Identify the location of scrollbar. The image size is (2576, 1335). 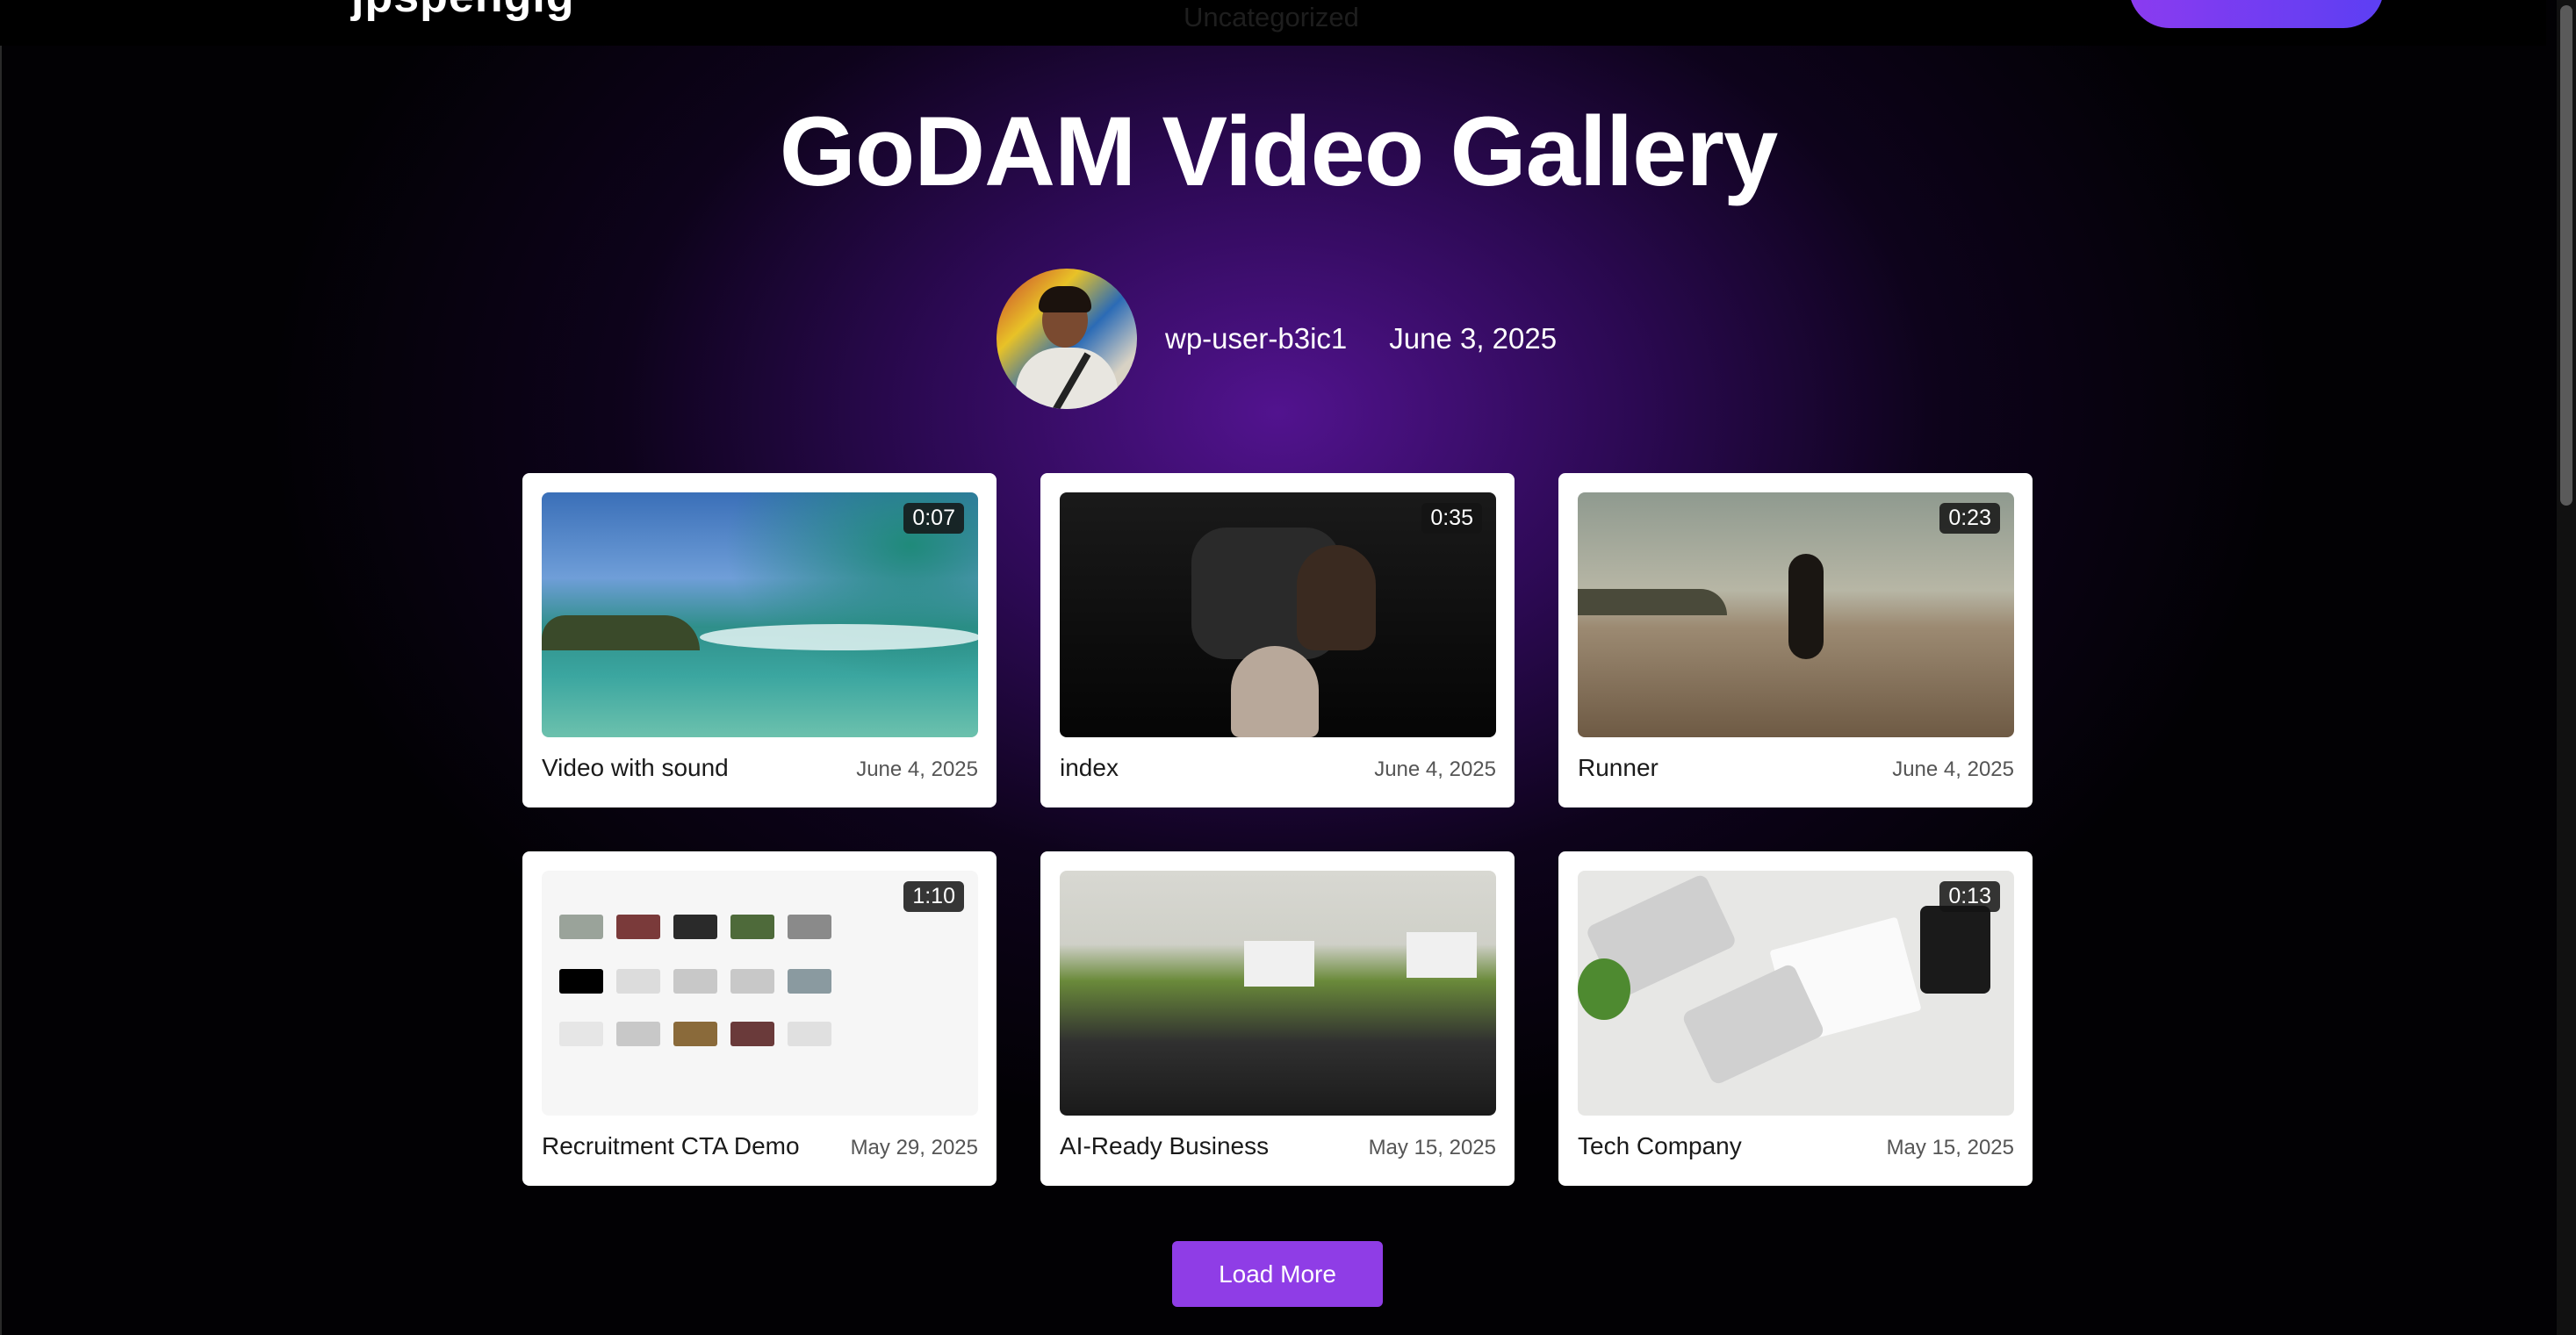
(2566, 667).